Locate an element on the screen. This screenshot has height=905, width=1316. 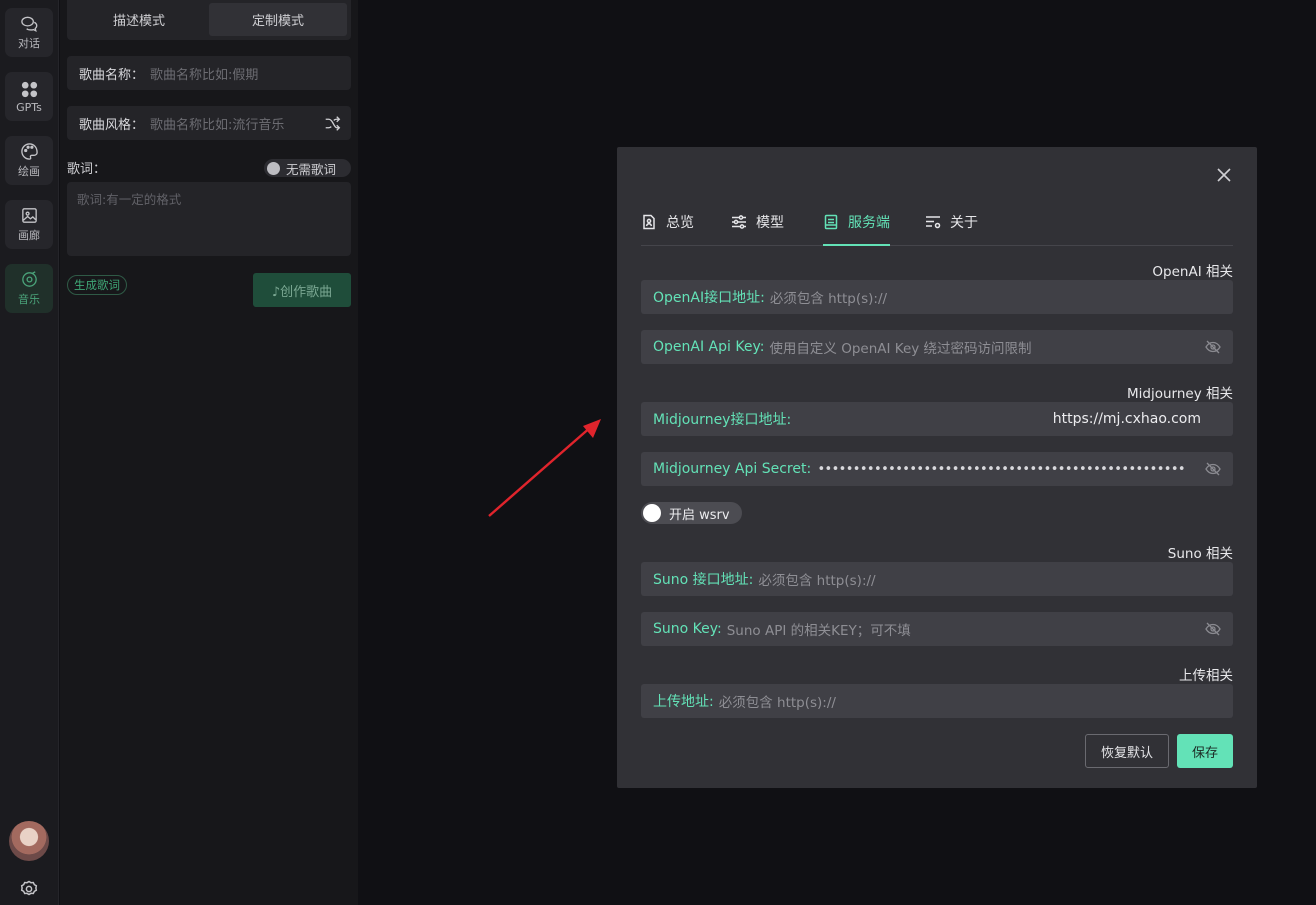
tab-overview: 总览 is located at coordinates (667, 229).